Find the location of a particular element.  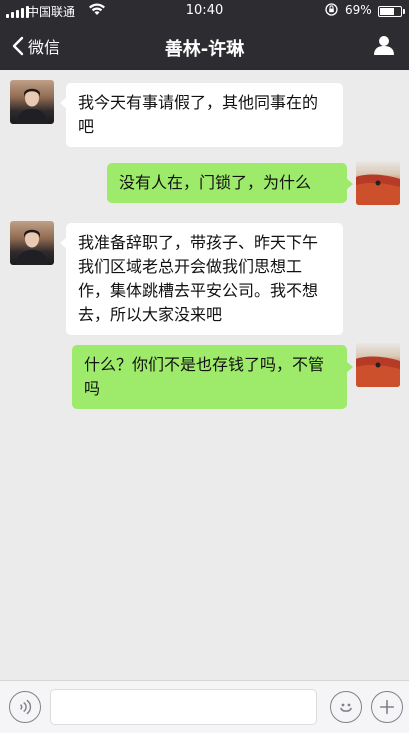

battery-tip is located at coordinates (404, 11).